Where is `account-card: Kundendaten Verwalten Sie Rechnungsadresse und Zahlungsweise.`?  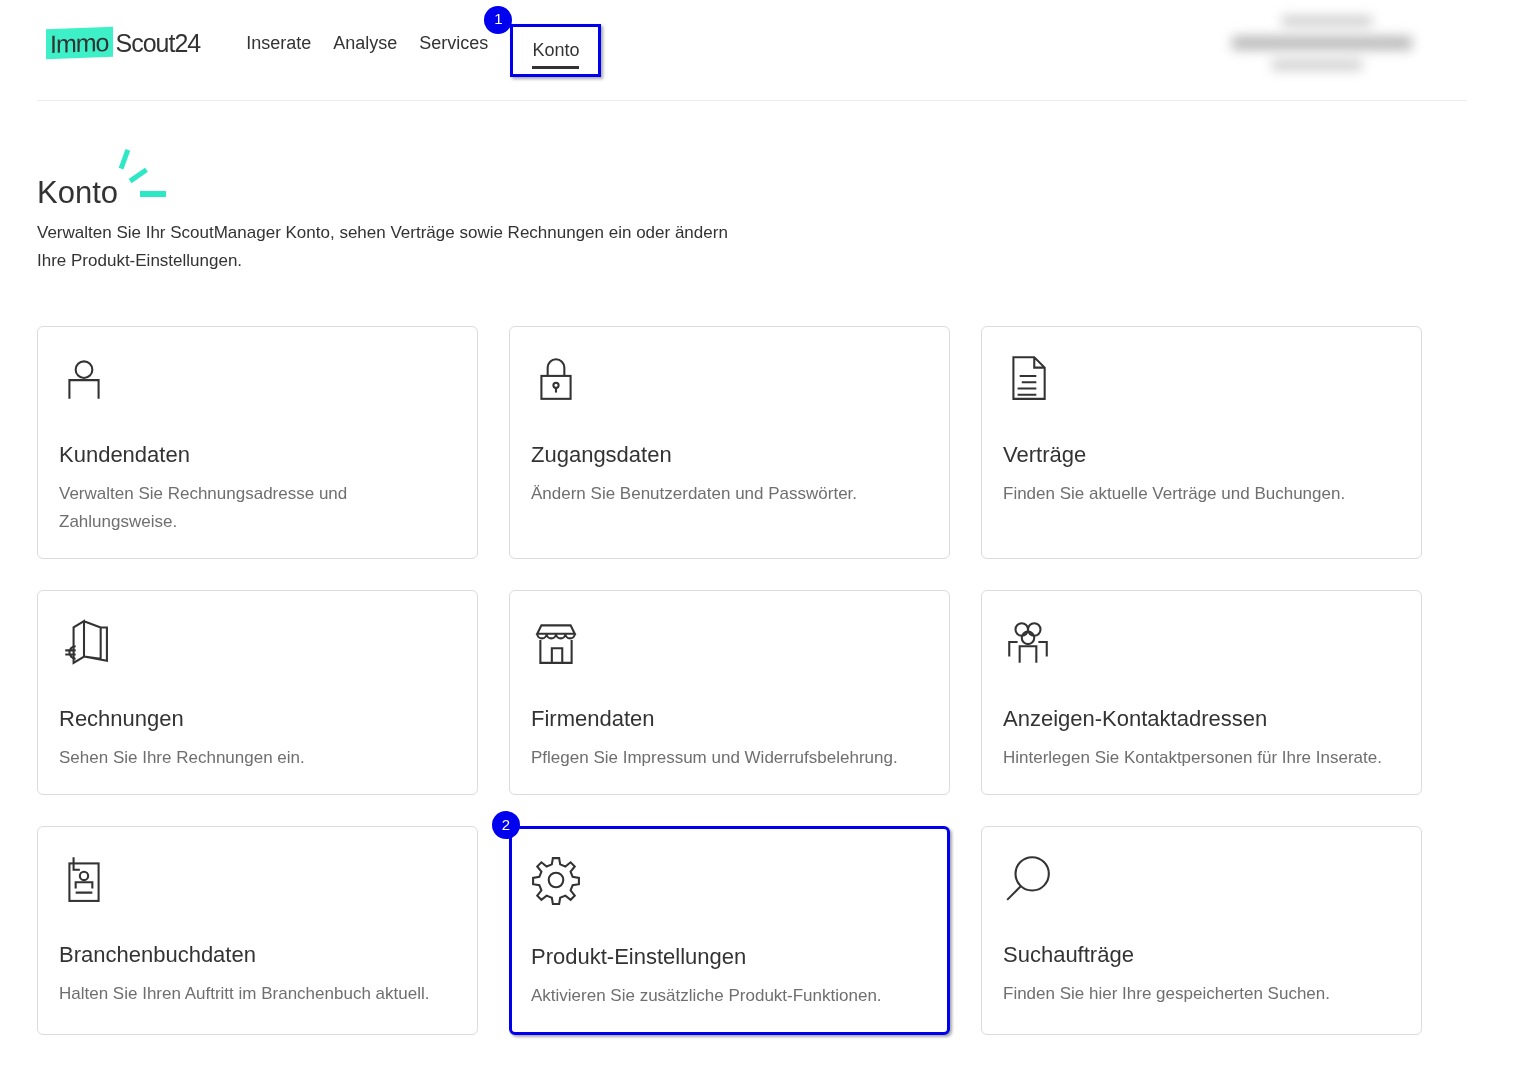 account-card: Kundendaten Verwalten Sie Rechnungsadresse und Zahlungsweise. is located at coordinates (257, 442).